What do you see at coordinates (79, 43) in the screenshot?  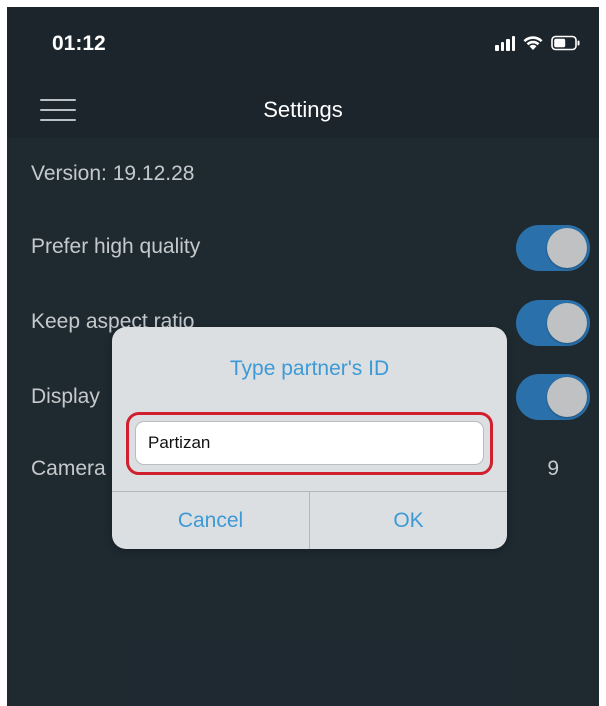 I see `status-time: 01:12` at bounding box center [79, 43].